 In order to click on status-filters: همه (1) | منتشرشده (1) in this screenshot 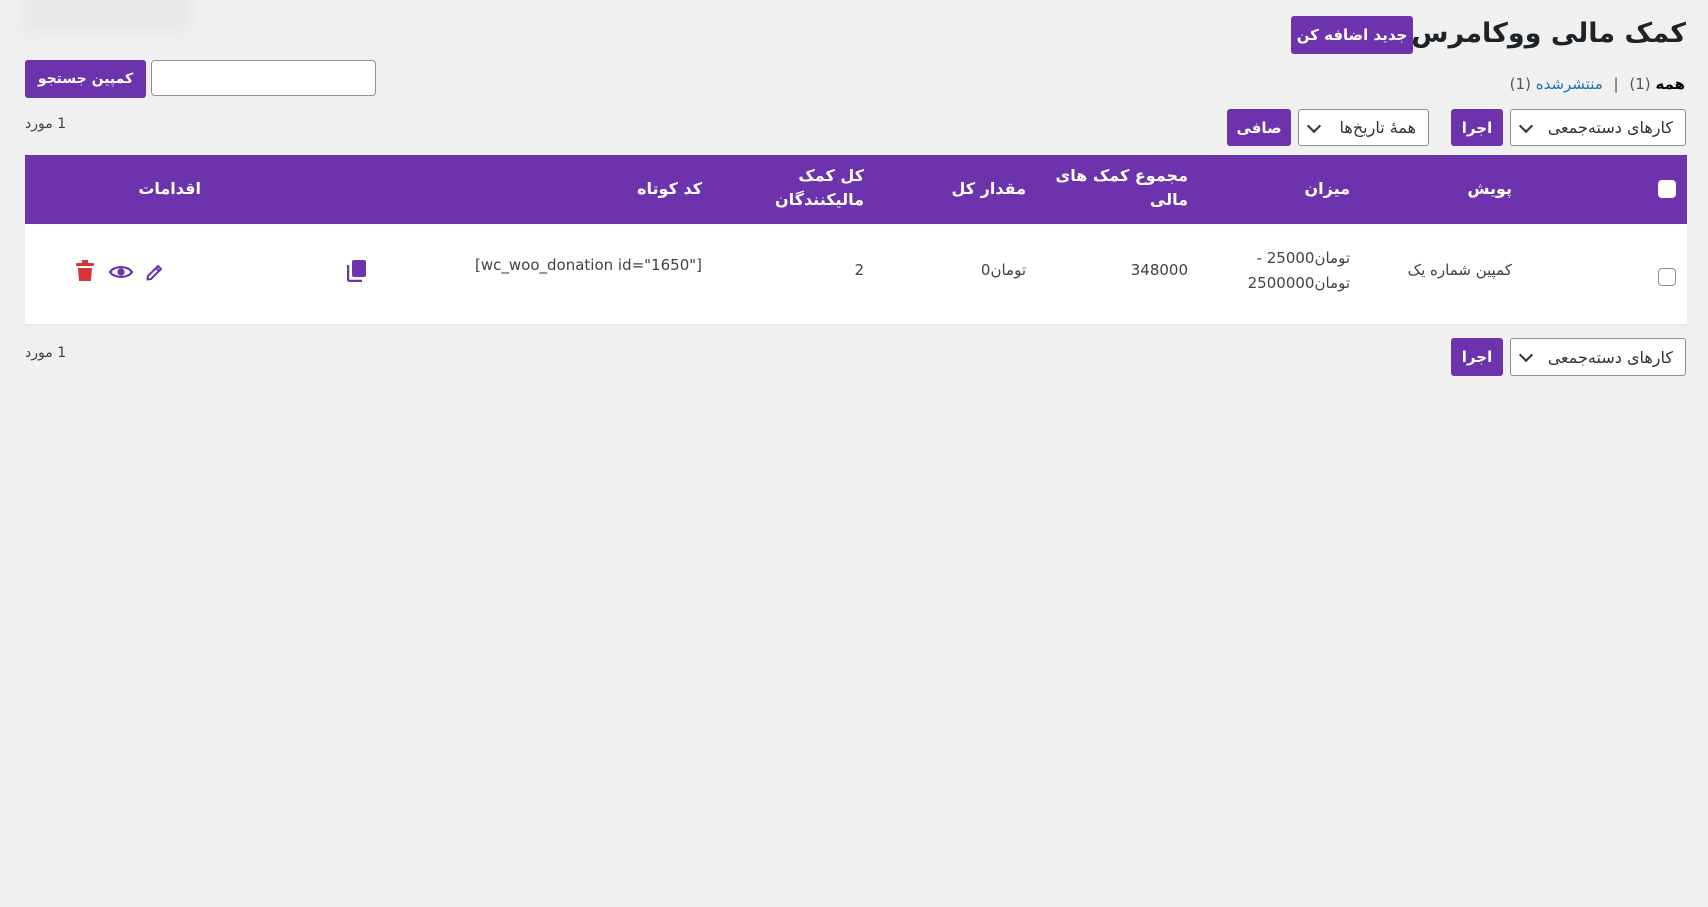, I will do `click(1597, 84)`.